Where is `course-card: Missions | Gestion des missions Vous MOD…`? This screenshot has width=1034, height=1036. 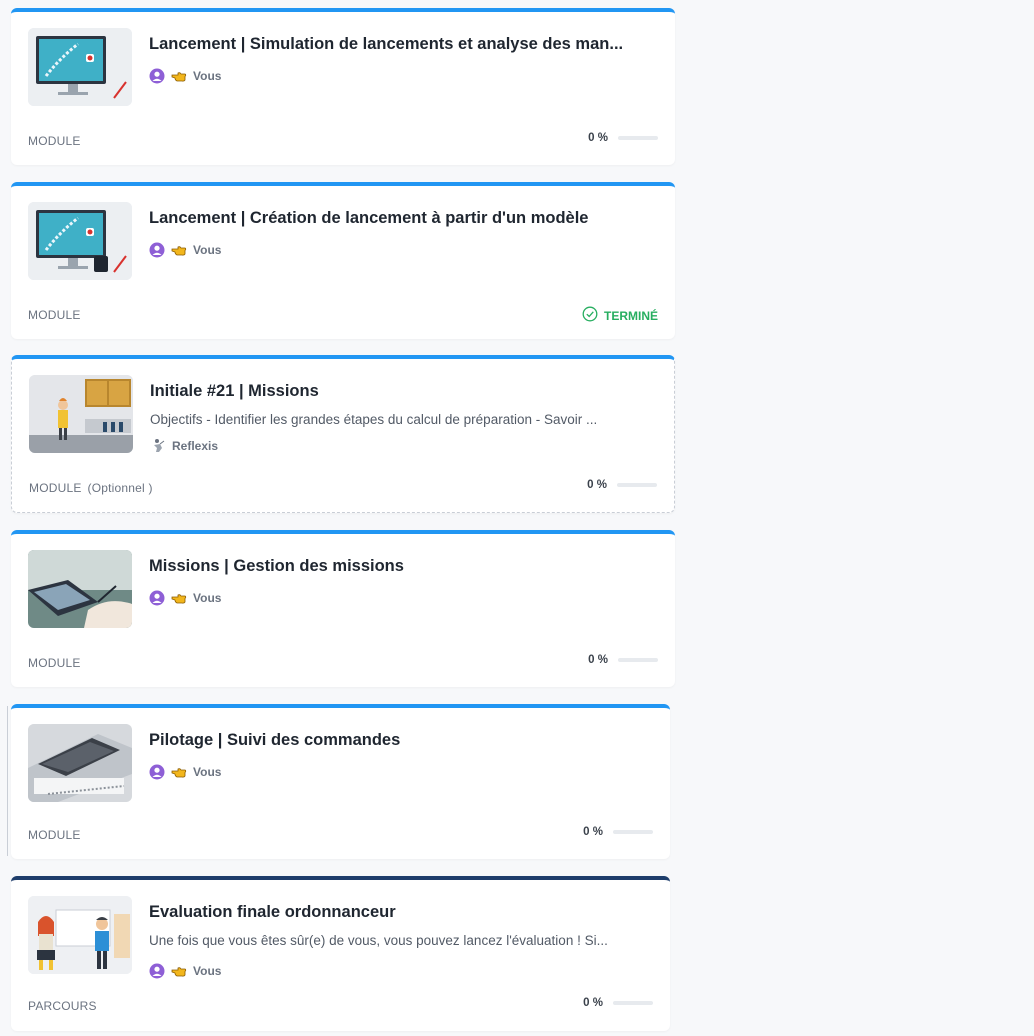 course-card: Missions | Gestion des missions Vous MOD… is located at coordinates (343, 608).